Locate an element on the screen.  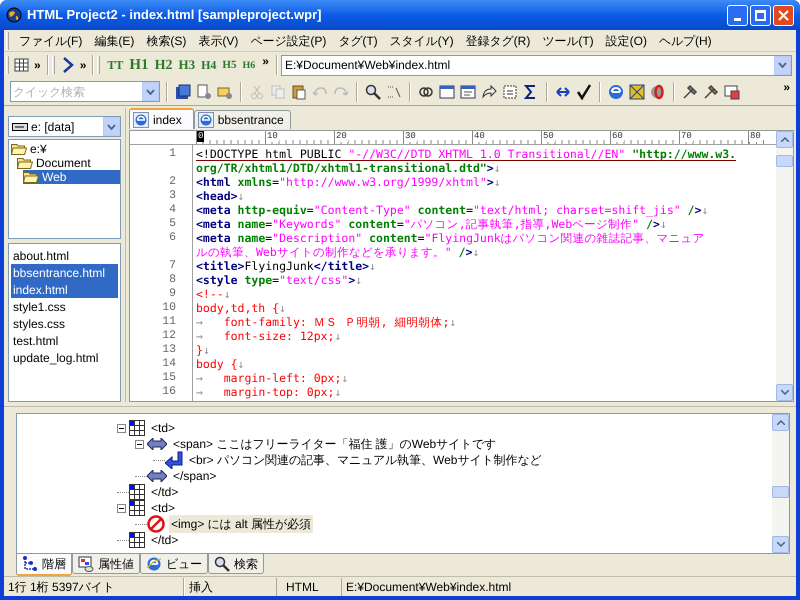
line-number: 8 is located at coordinates (172, 279).